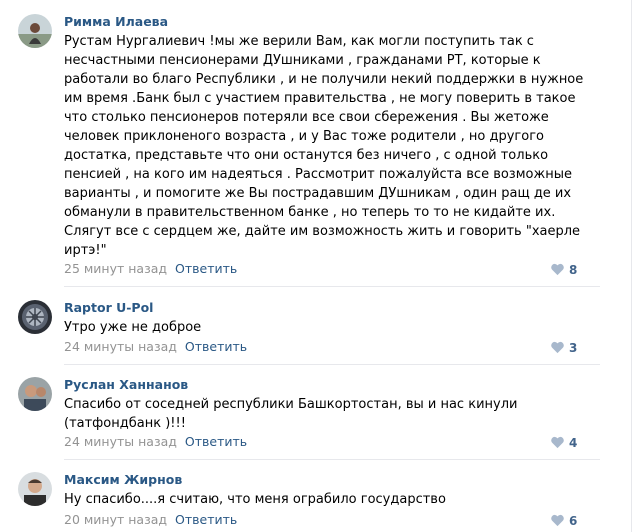 The width and height of the screenshot is (632, 532). I want to click on comment-author: Руслан Ханнанов, so click(126, 385).